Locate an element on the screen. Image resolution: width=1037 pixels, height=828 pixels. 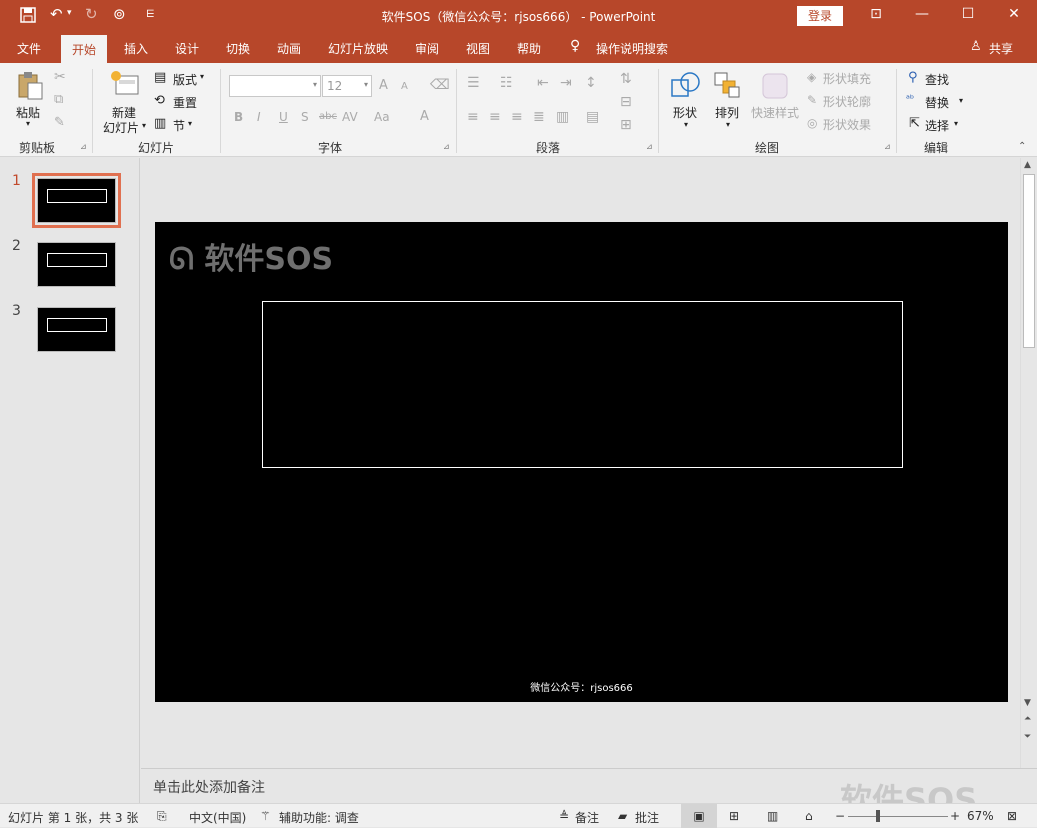
align-left-icon: ≡ is located at coordinates (473, 117).